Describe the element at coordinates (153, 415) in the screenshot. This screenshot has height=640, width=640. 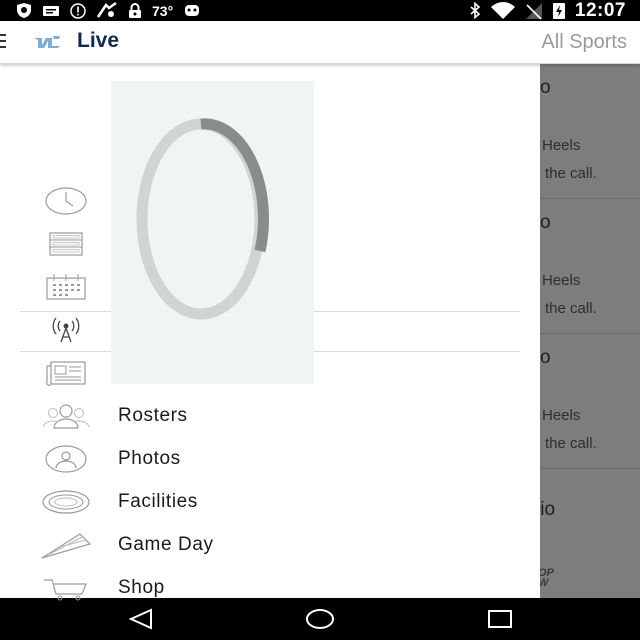
I see `drawer-item-label: Rosters` at that location.